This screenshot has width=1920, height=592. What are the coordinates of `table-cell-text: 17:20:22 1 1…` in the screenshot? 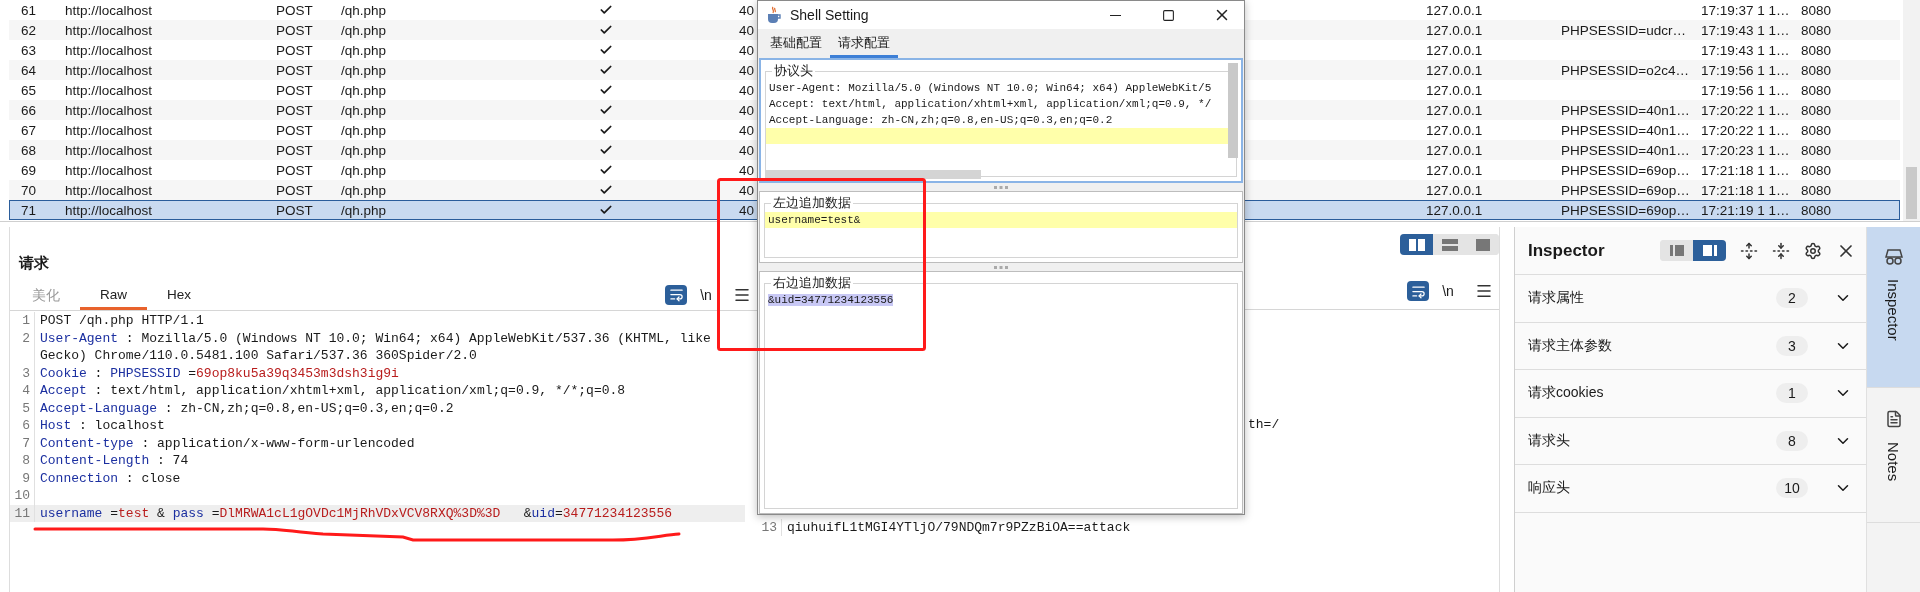 It's located at (1746, 130).